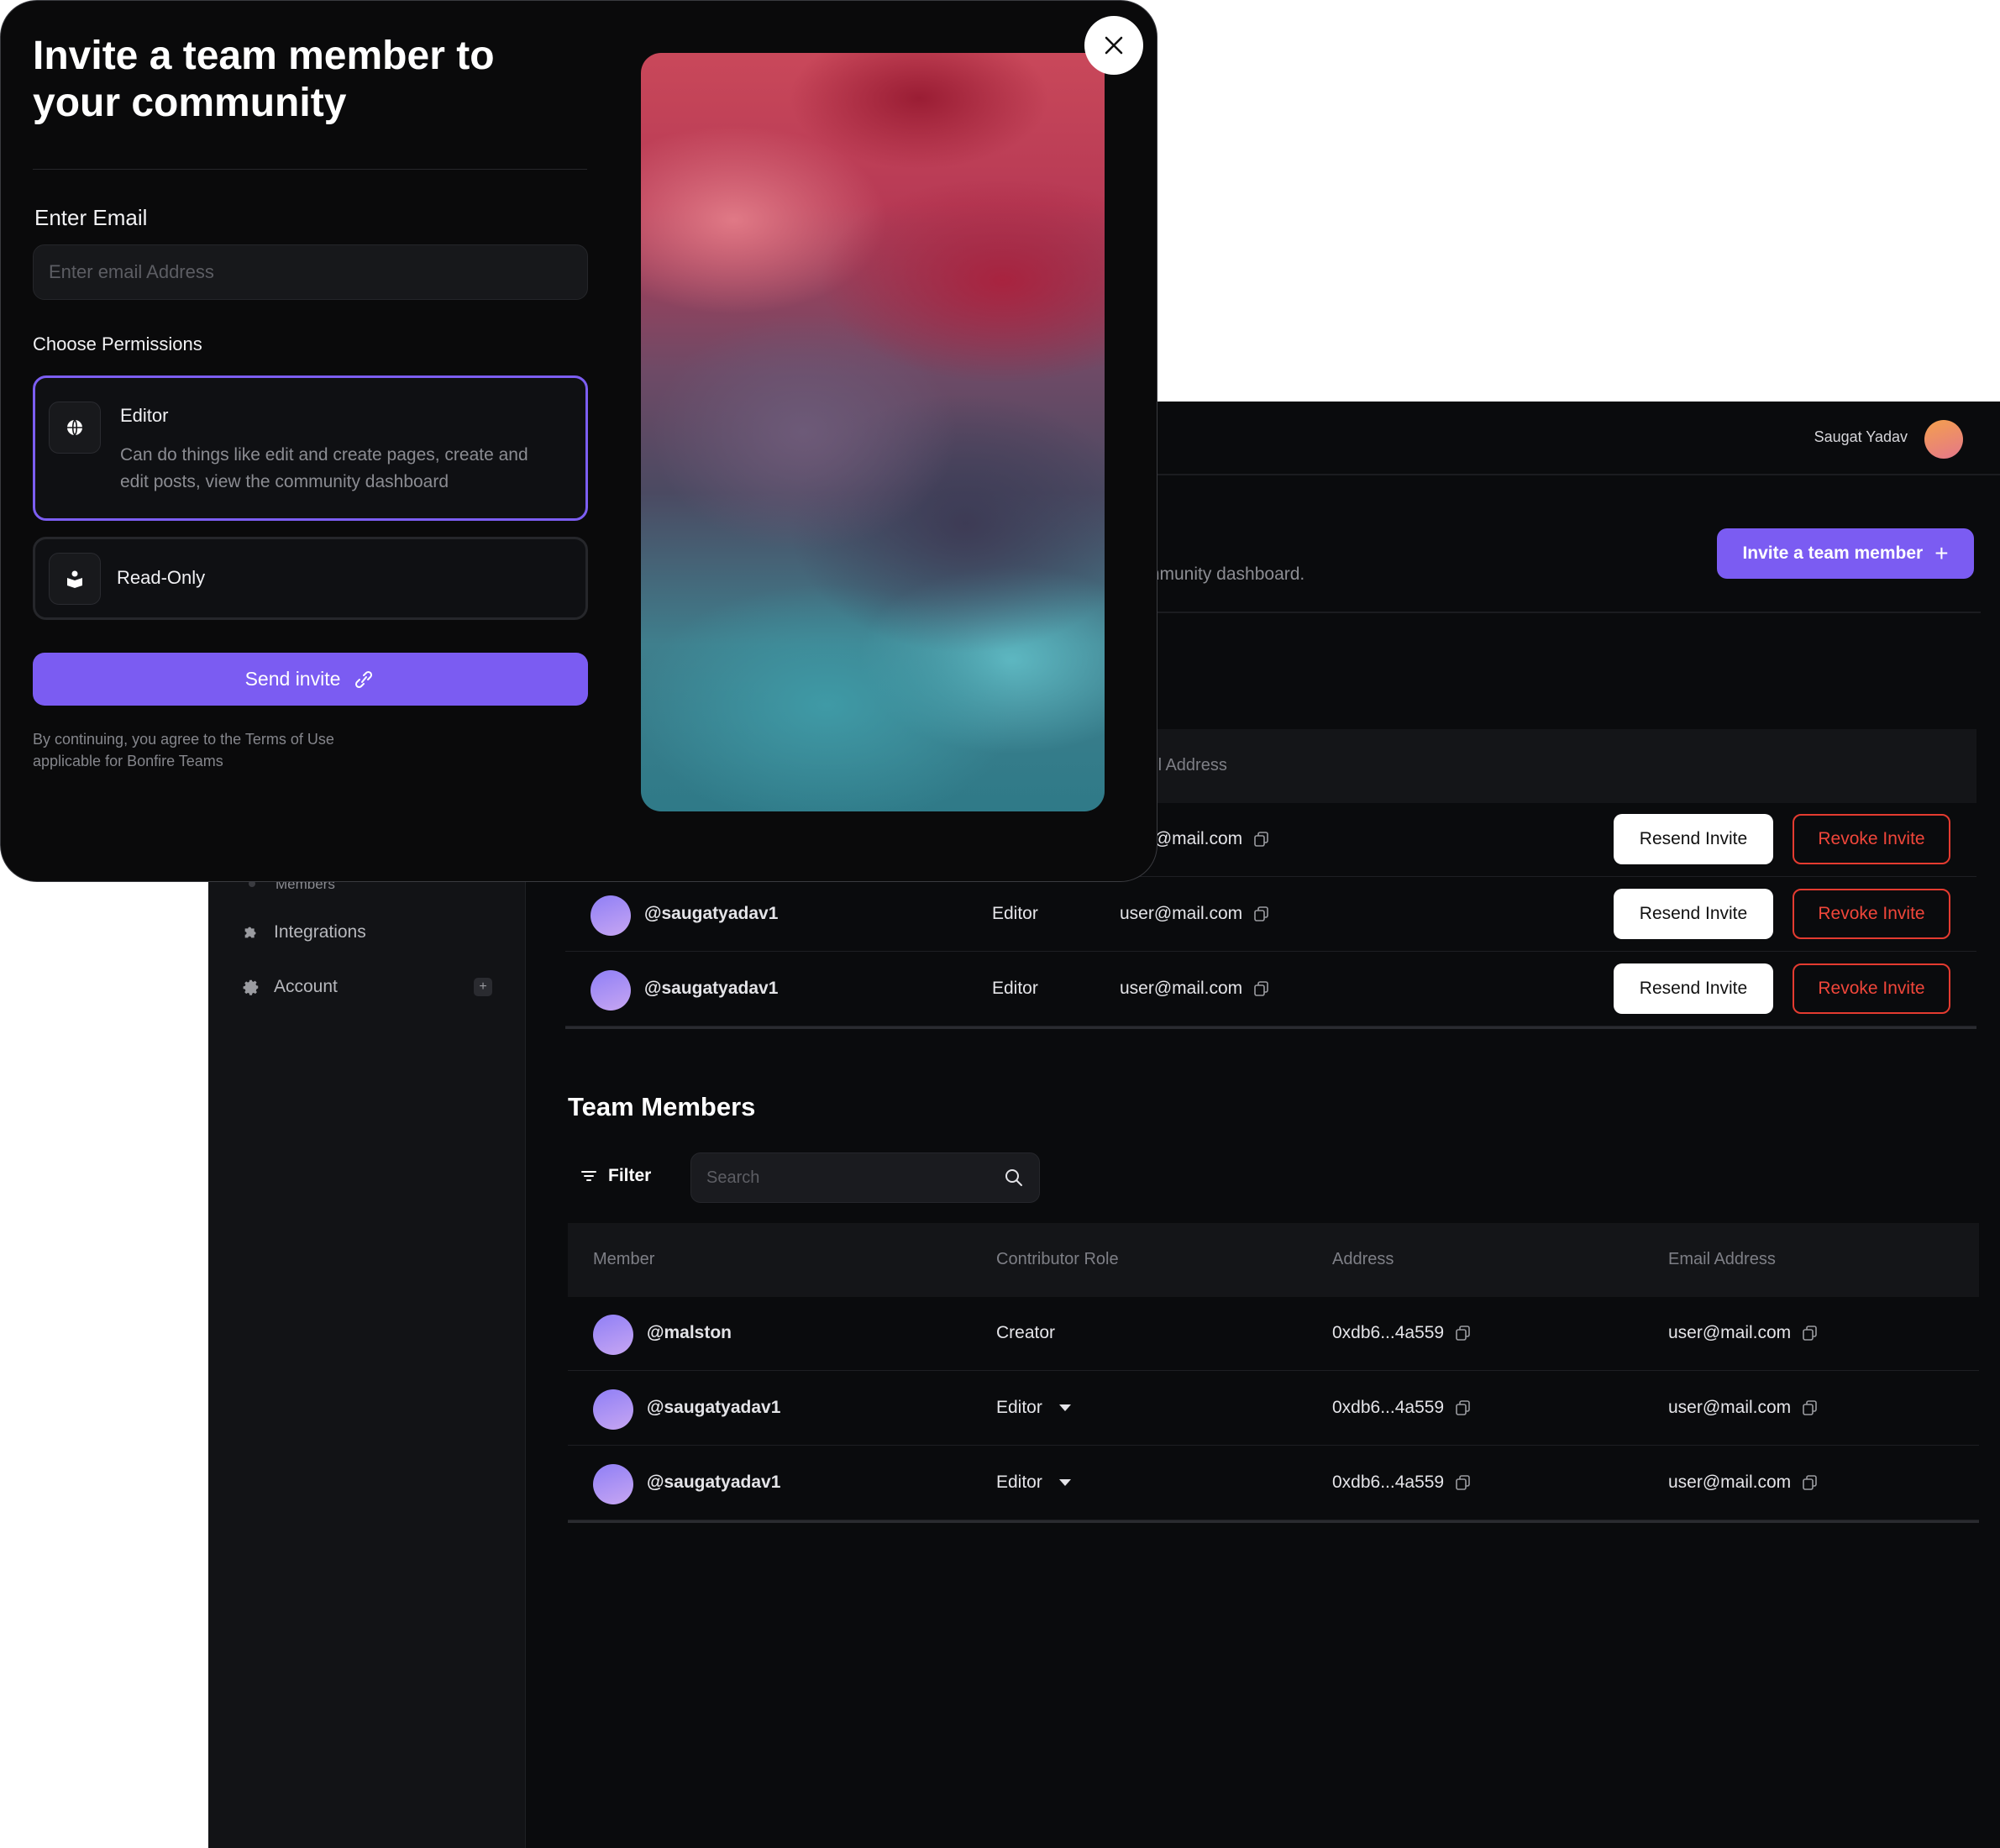 This screenshot has height=1848, width=2000. I want to click on sidebar-item-integrations: Integrations, so click(304, 932).